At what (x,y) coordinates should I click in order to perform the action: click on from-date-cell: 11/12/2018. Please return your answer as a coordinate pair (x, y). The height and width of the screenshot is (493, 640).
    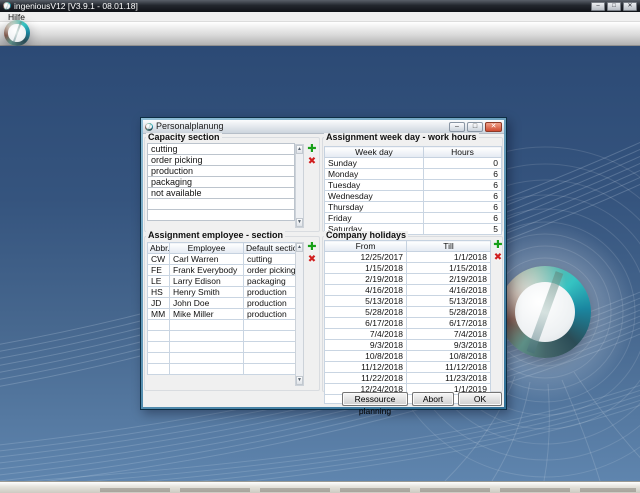
    Looking at the image, I should click on (365, 367).